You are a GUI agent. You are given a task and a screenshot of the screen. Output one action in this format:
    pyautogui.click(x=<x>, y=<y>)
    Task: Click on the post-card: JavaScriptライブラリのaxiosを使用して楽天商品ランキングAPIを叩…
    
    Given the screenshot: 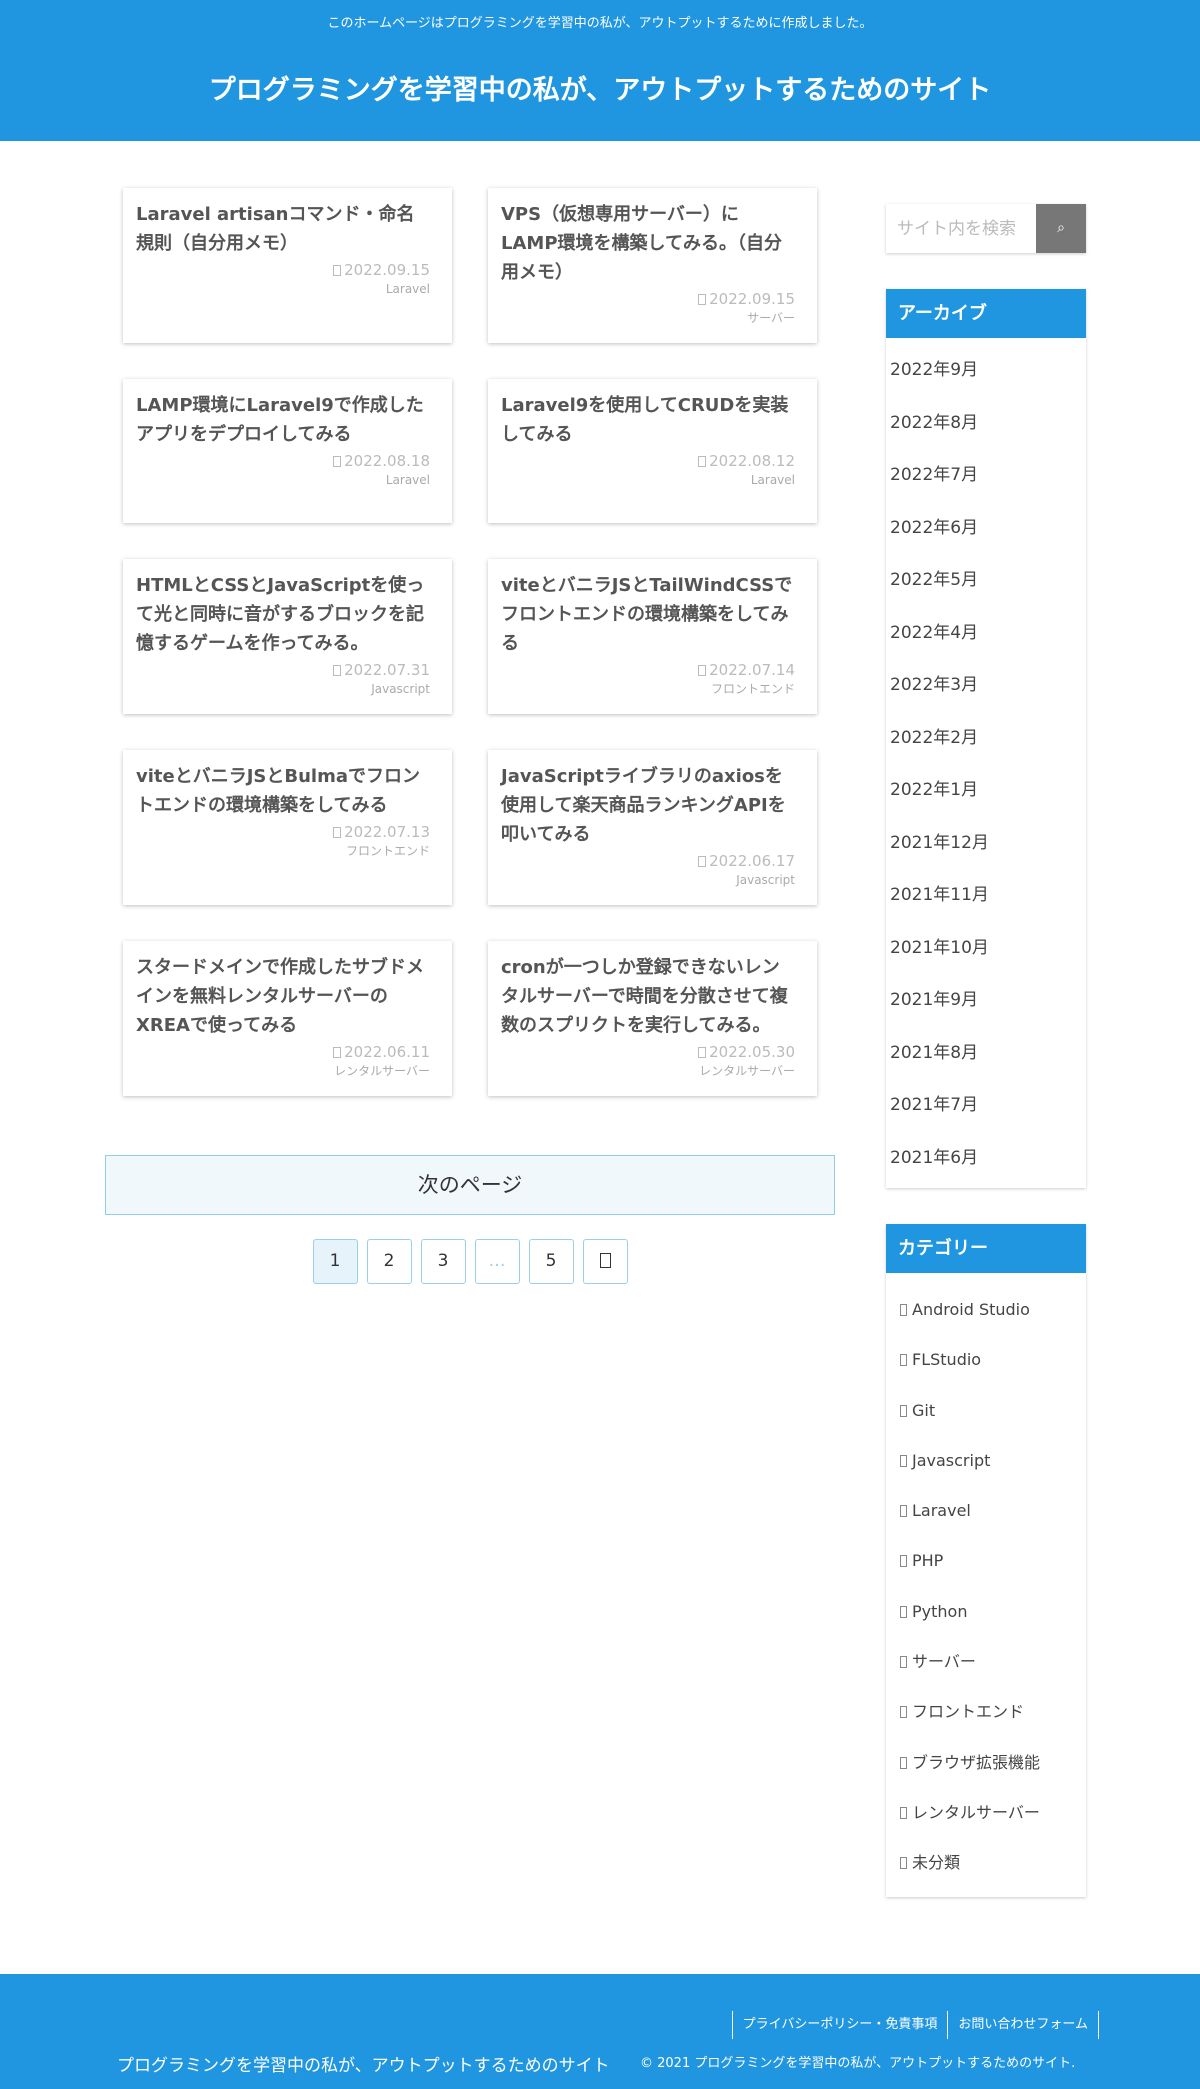 What is the action you would take?
    pyautogui.click(x=652, y=827)
    